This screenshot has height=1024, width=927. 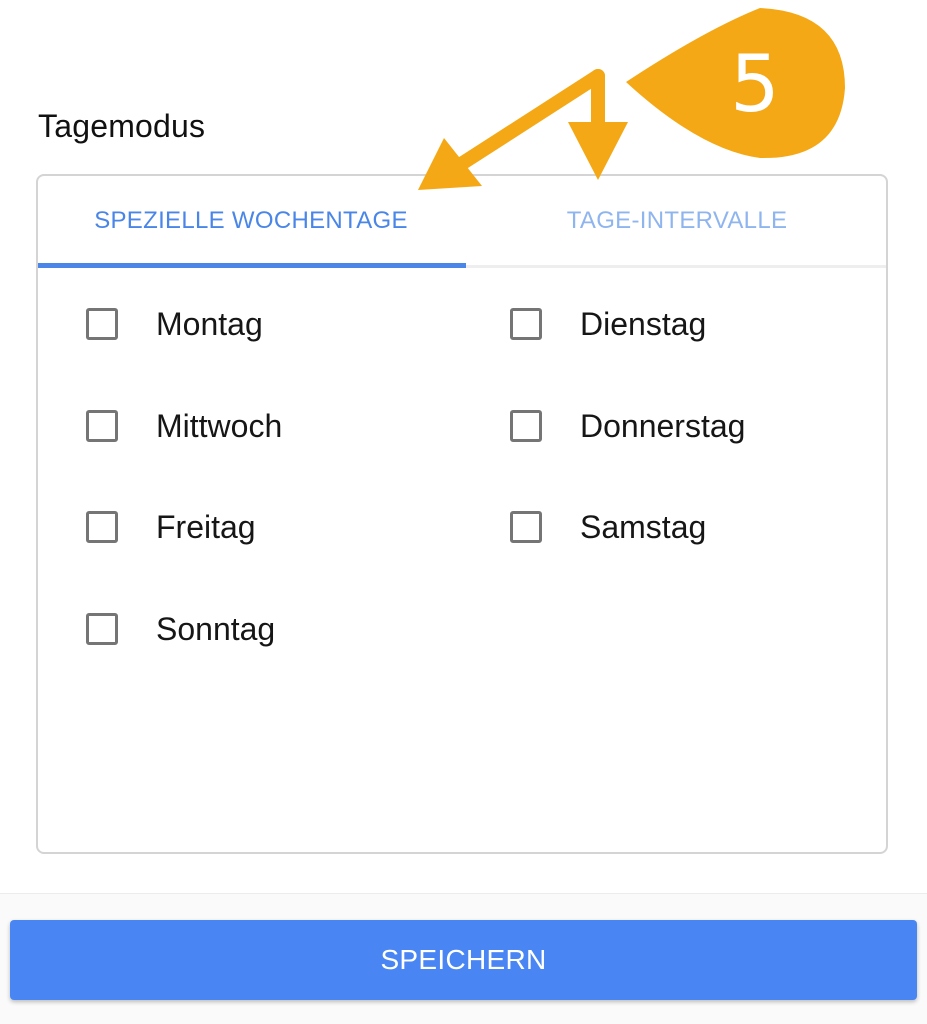 What do you see at coordinates (102, 527) in the screenshot?
I see `checkbox-friday` at bounding box center [102, 527].